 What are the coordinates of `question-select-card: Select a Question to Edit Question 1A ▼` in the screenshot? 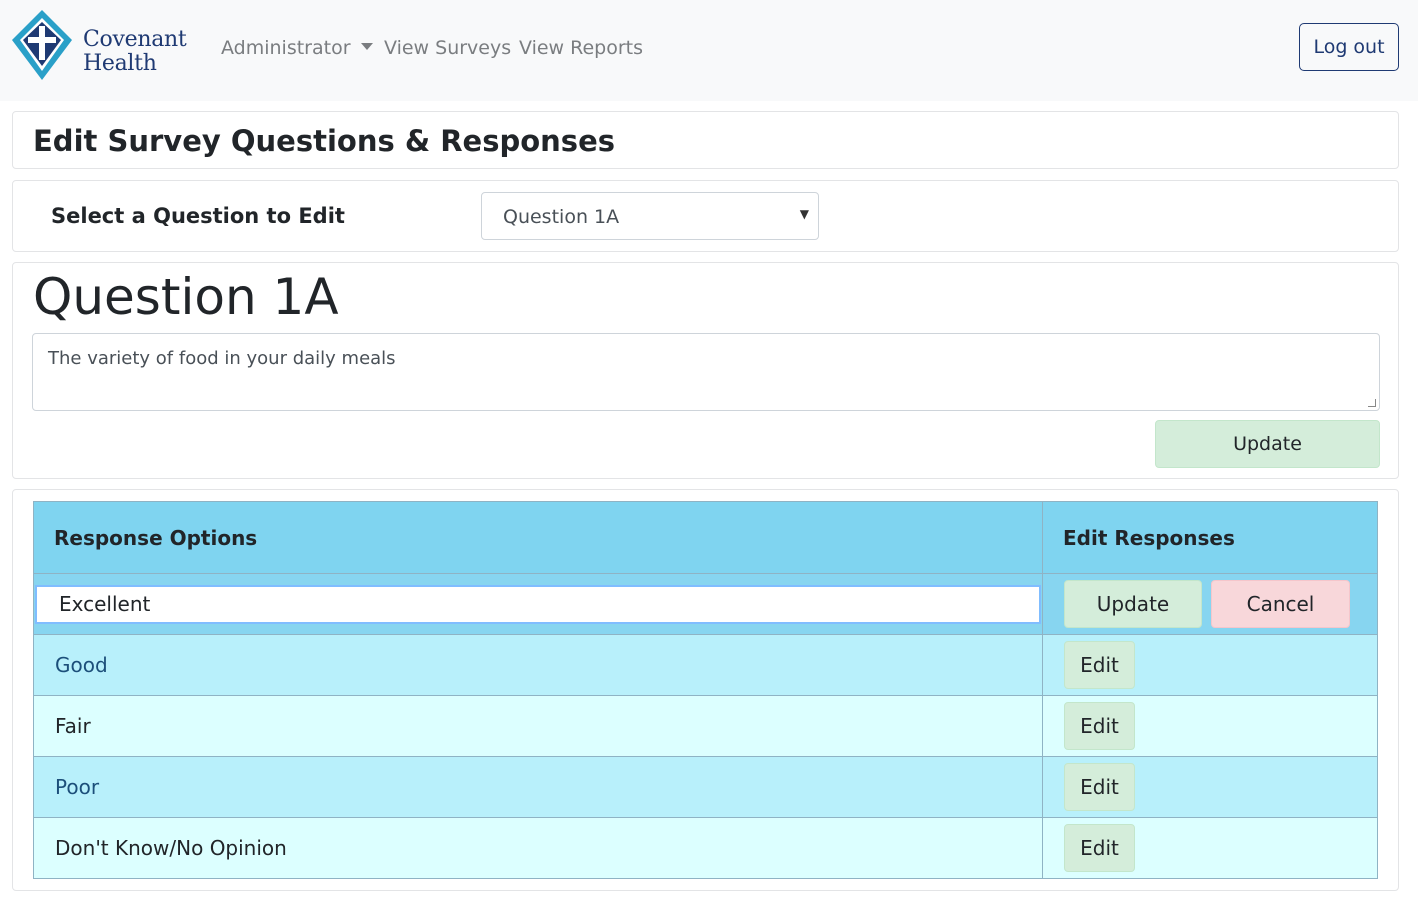 It's located at (705, 216).